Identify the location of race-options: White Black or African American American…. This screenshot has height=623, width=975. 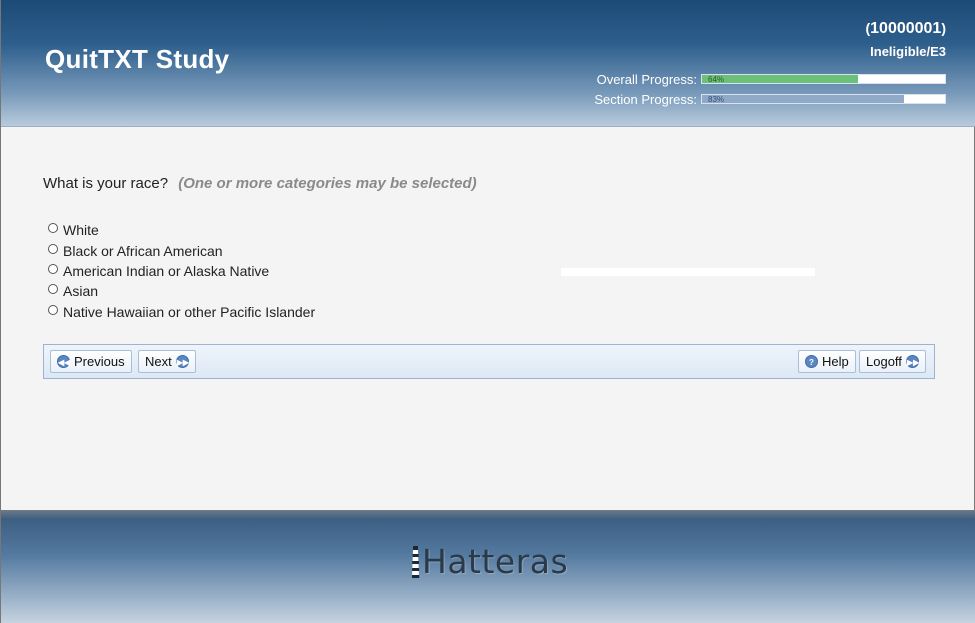
(181, 271).